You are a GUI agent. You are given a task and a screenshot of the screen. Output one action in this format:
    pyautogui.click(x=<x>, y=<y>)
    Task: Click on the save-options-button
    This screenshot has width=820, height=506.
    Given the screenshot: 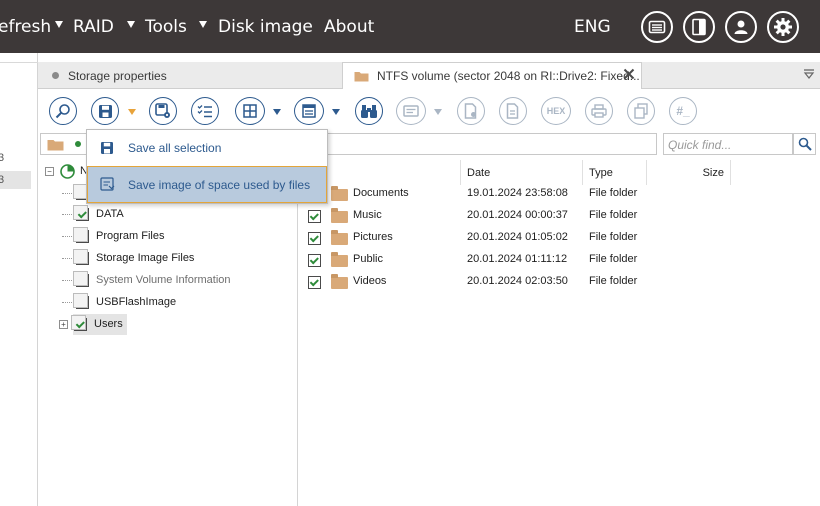 What is the action you would take?
    pyautogui.click(x=163, y=111)
    